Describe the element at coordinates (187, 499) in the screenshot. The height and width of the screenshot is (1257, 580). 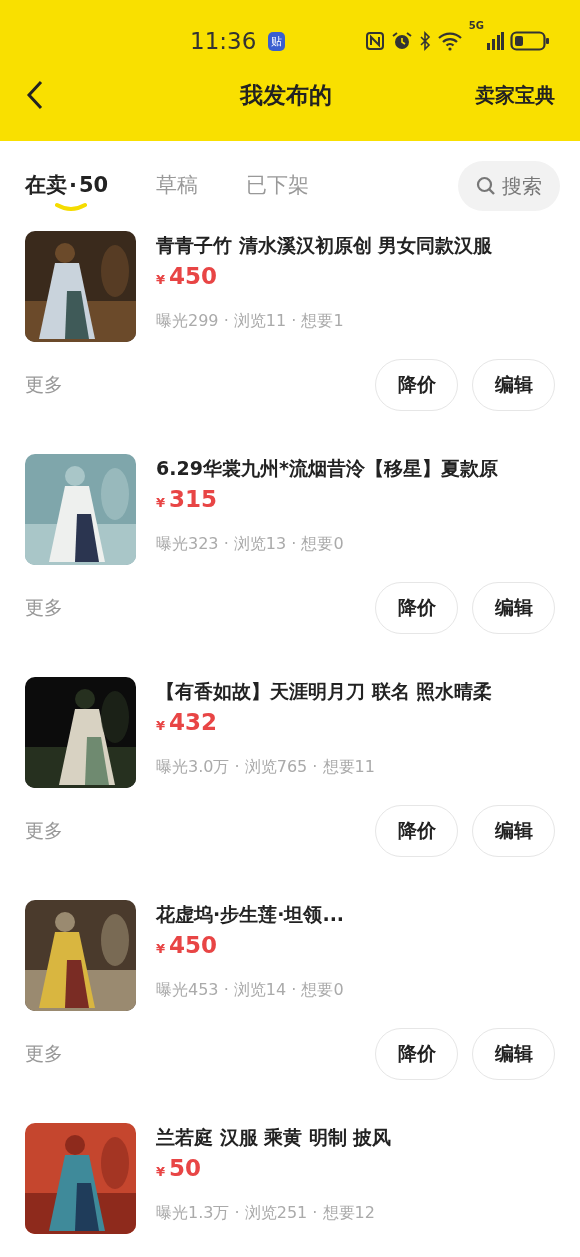
I see `item-price: ¥ 315` at that location.